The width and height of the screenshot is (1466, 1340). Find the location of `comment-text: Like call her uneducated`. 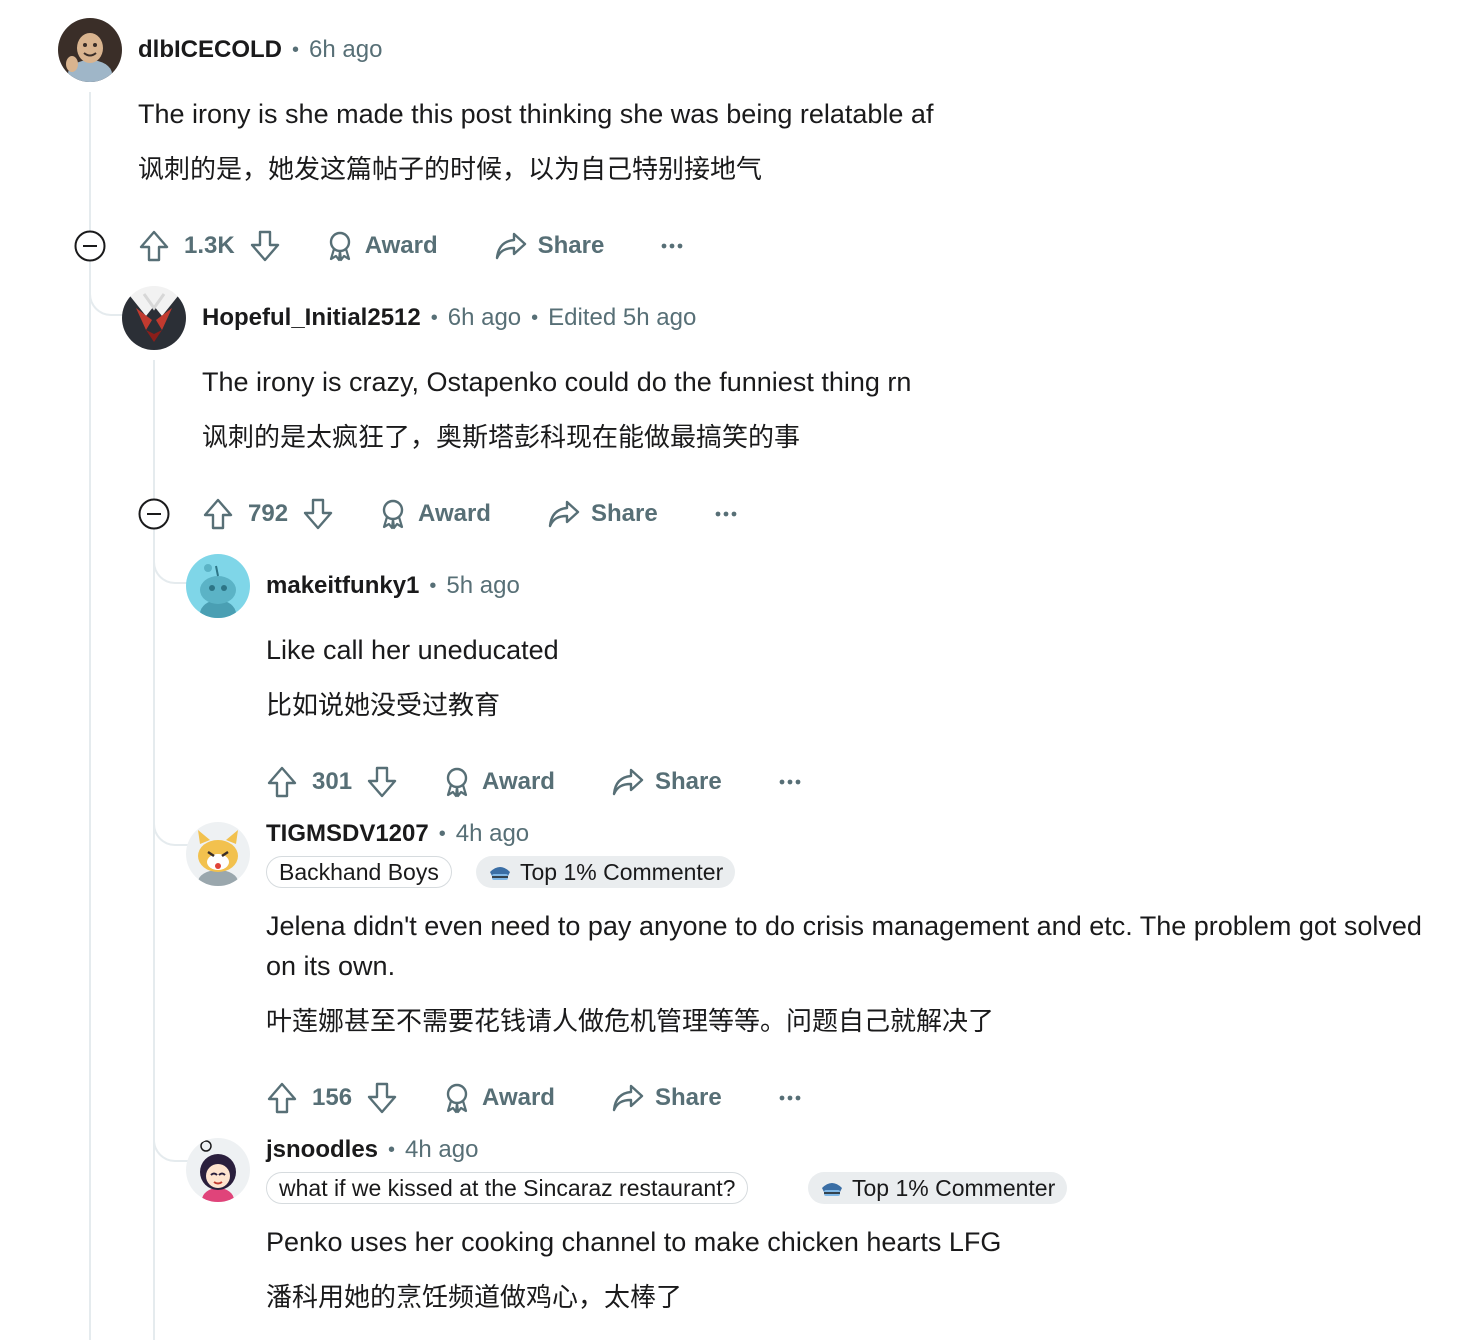

comment-text: Like call her uneducated is located at coordinates (412, 650).